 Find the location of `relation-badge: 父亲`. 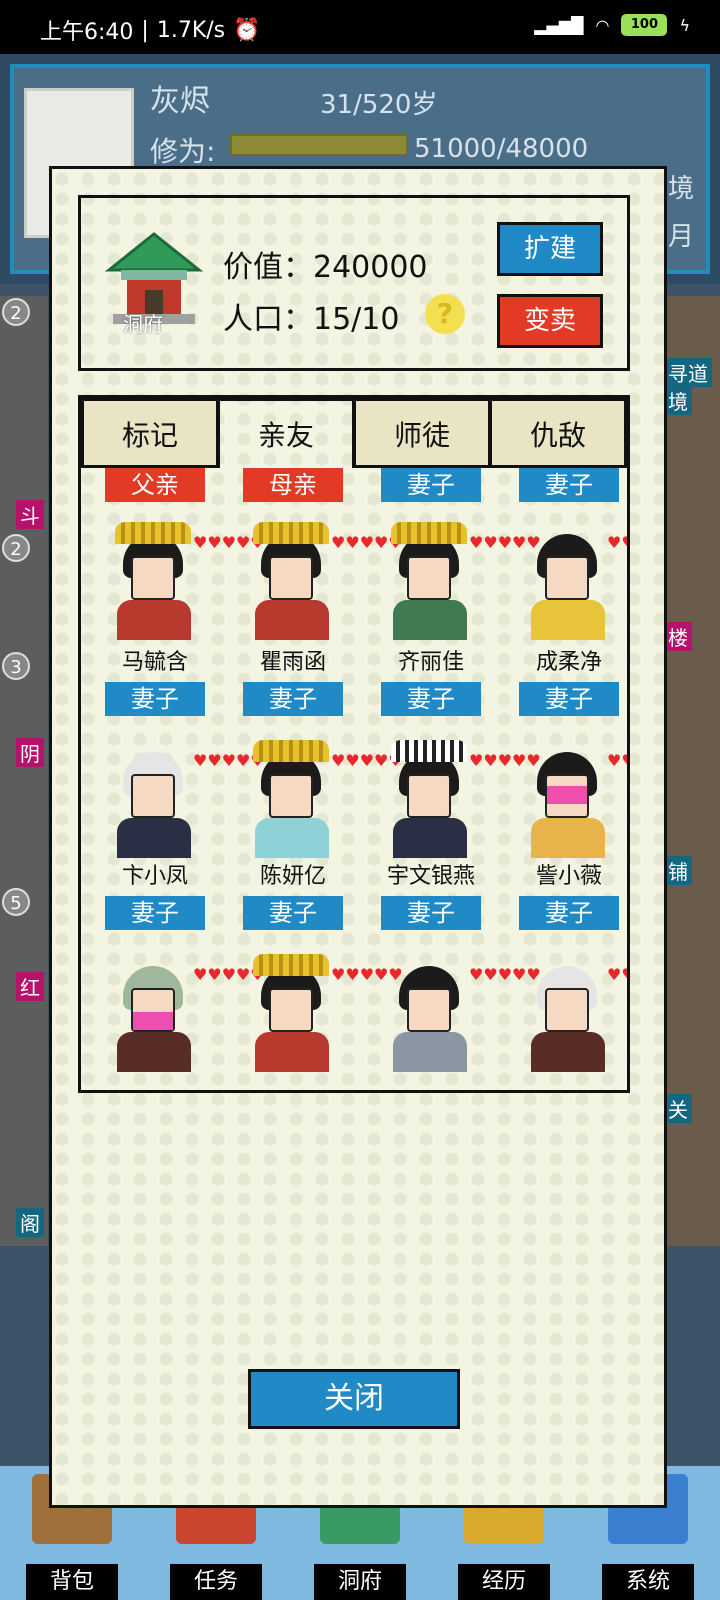

relation-badge: 父亲 is located at coordinates (155, 485).